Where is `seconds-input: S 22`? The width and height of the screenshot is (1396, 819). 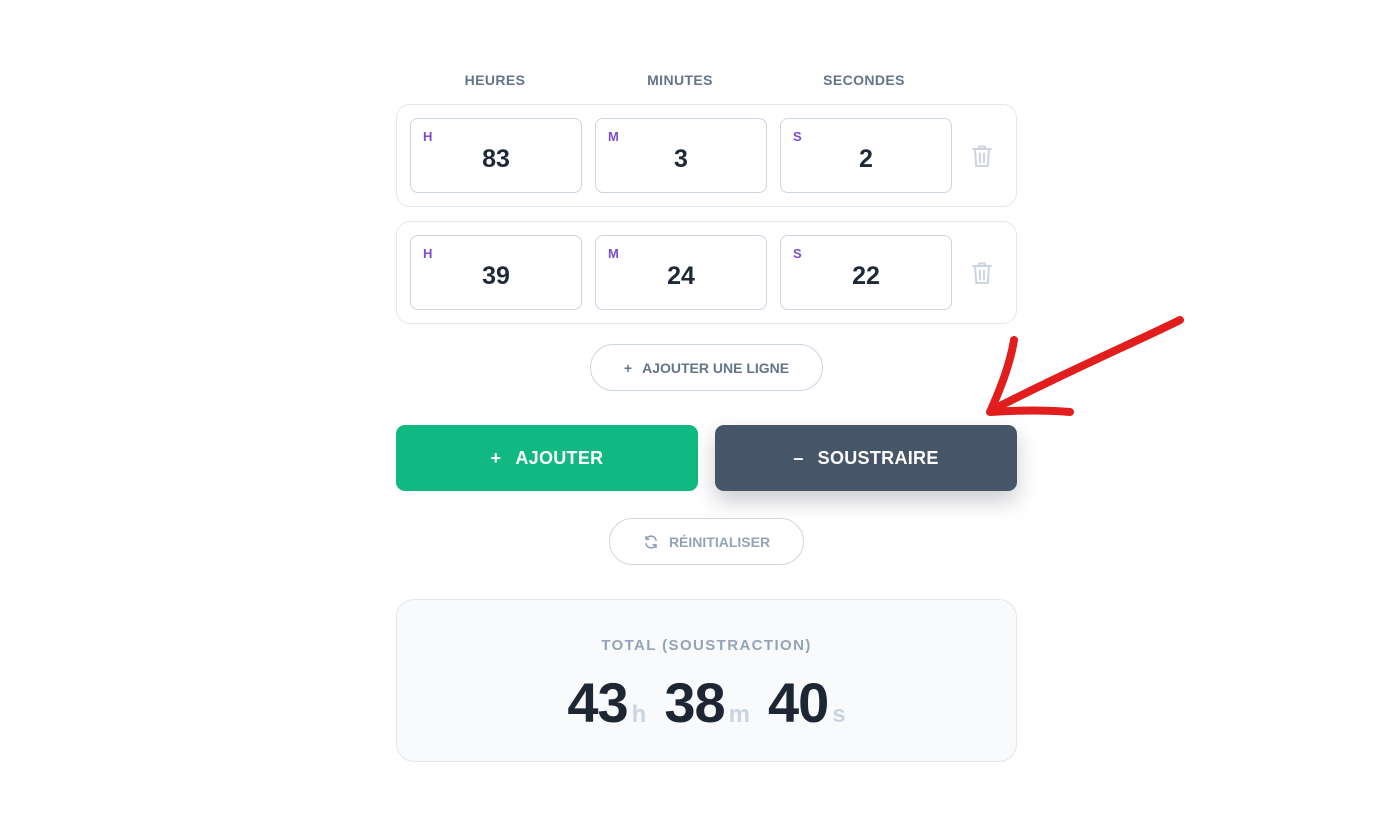
seconds-input: S 22 is located at coordinates (866, 272).